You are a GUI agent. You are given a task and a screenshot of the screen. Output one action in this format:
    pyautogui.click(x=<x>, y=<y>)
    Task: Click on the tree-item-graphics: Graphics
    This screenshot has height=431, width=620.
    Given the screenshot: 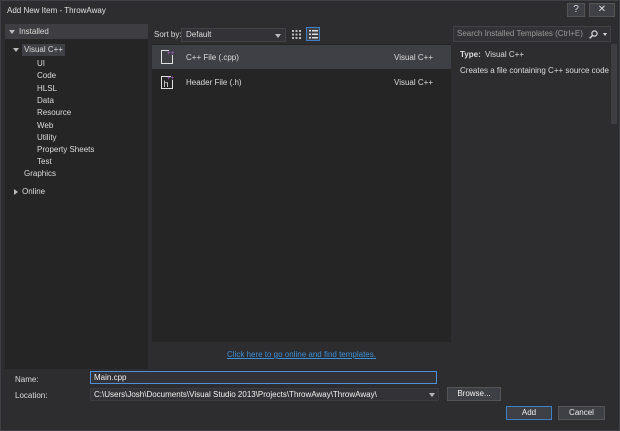 What is the action you would take?
    pyautogui.click(x=40, y=174)
    